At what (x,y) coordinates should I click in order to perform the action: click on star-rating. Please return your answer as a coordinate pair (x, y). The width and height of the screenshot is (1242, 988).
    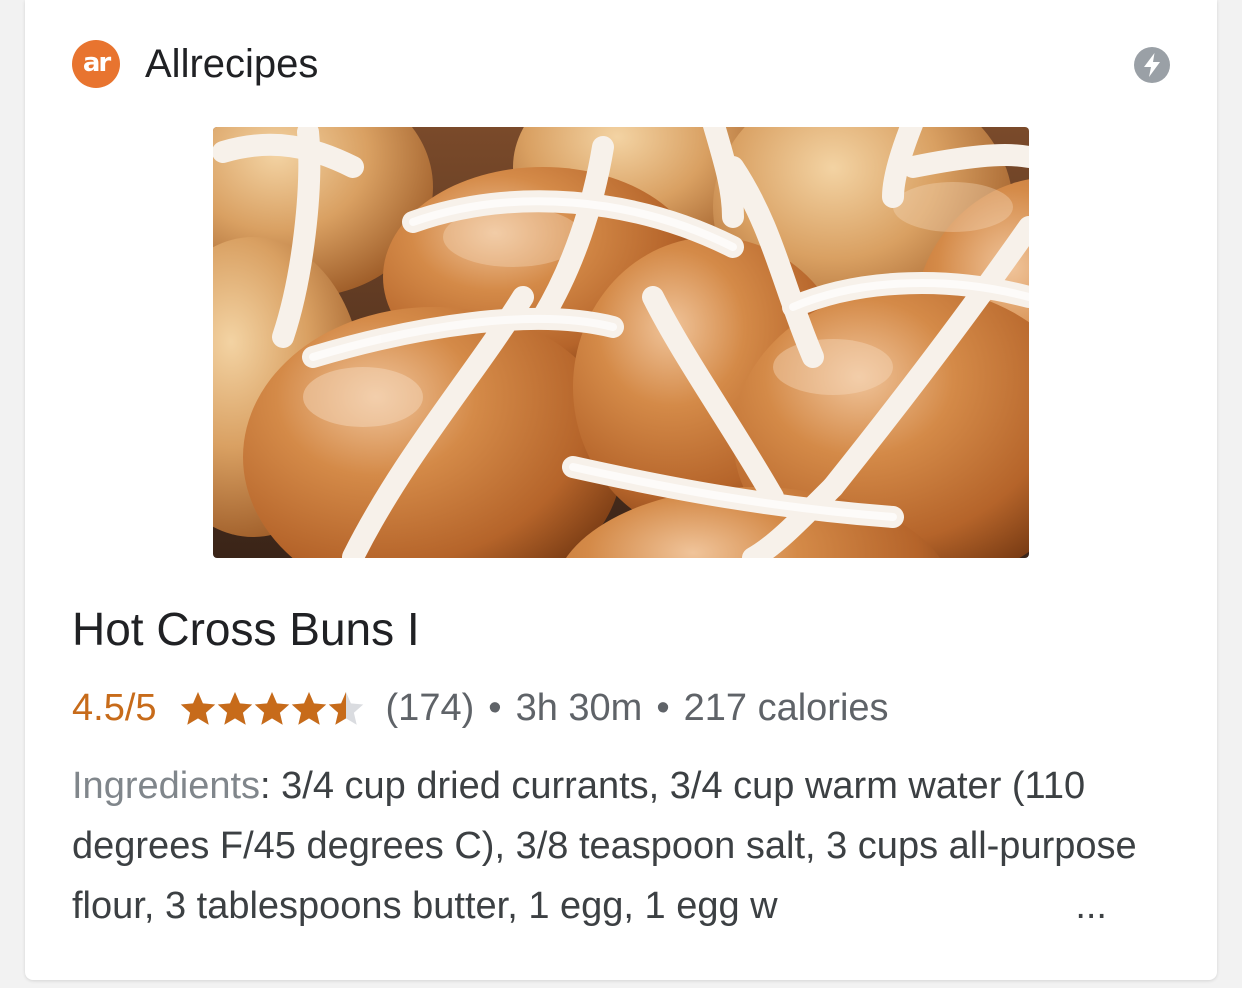
    Looking at the image, I should click on (271, 709).